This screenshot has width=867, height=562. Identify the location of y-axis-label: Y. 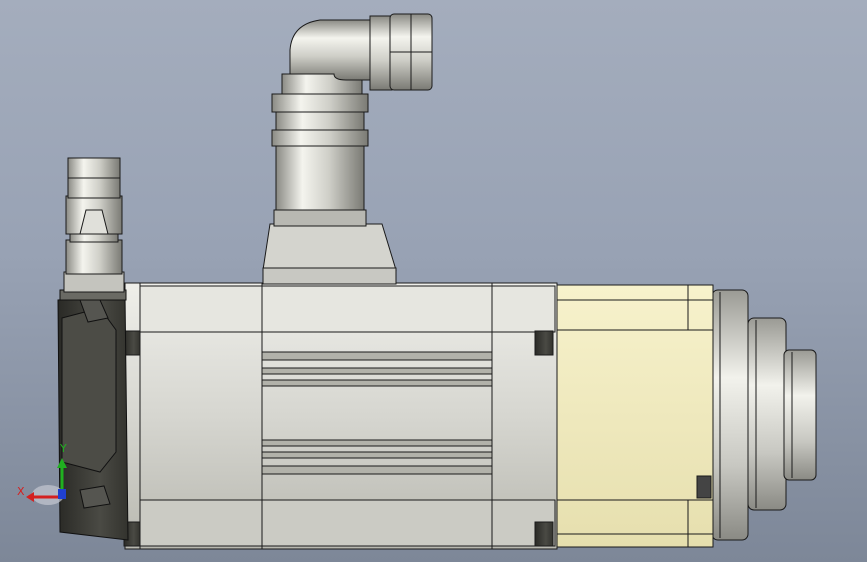
(63, 448).